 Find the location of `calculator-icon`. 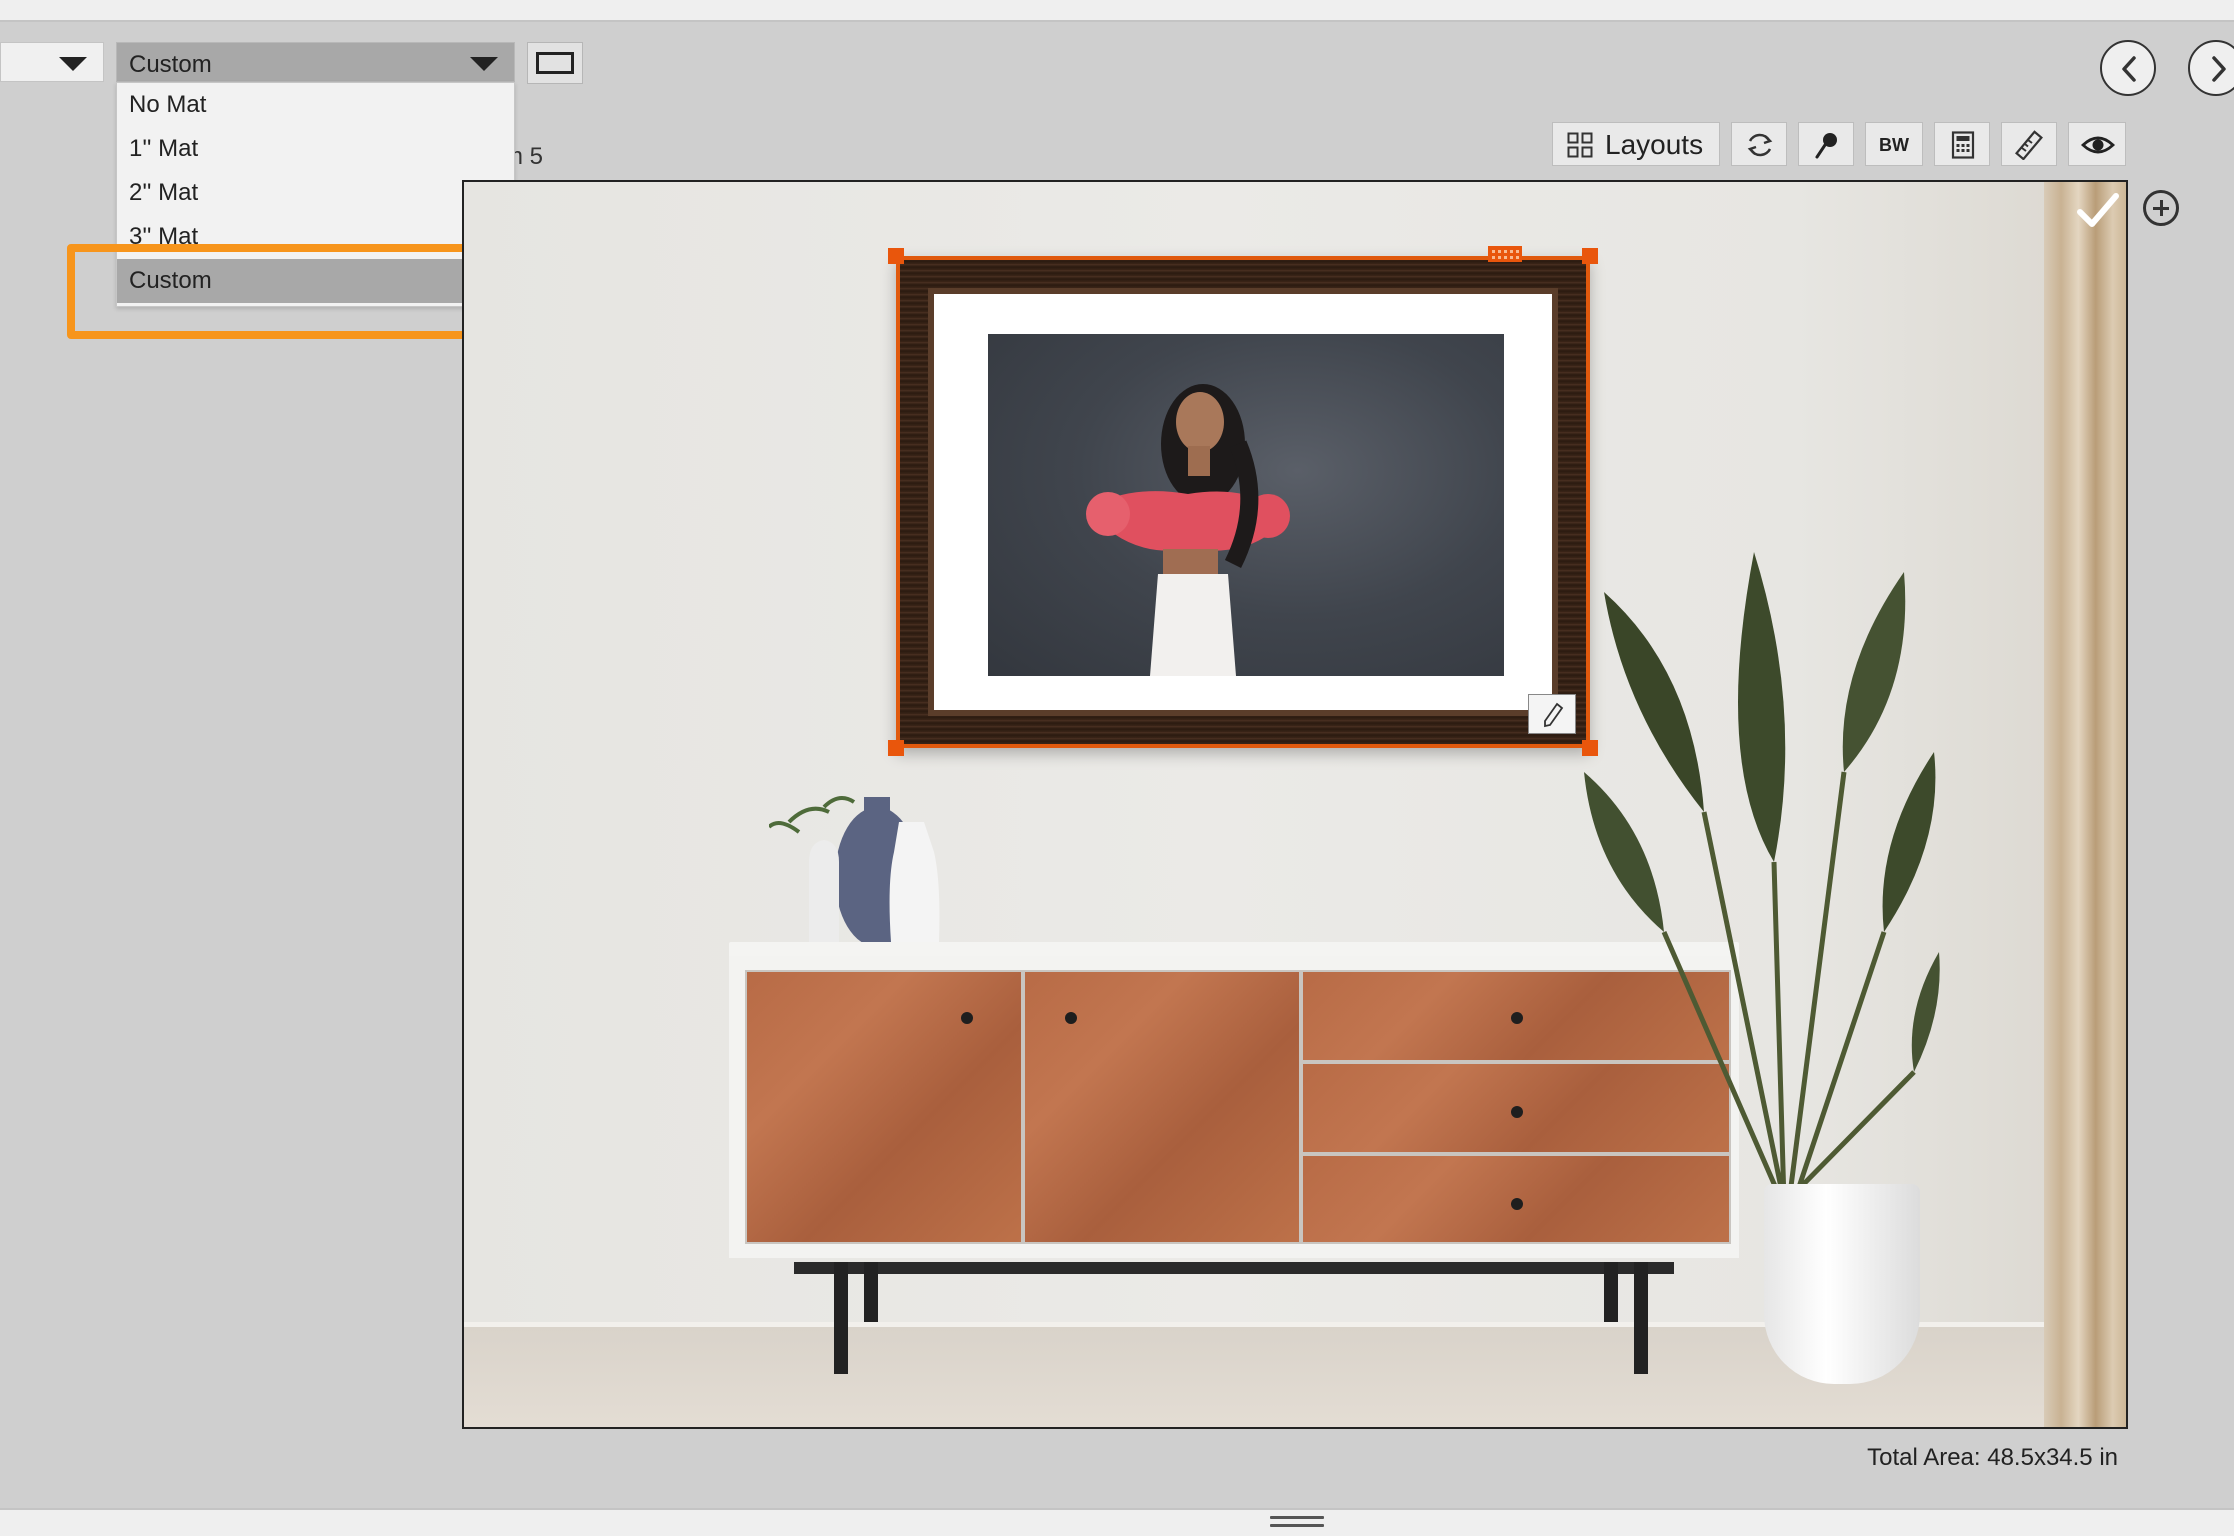

calculator-icon is located at coordinates (1963, 145).